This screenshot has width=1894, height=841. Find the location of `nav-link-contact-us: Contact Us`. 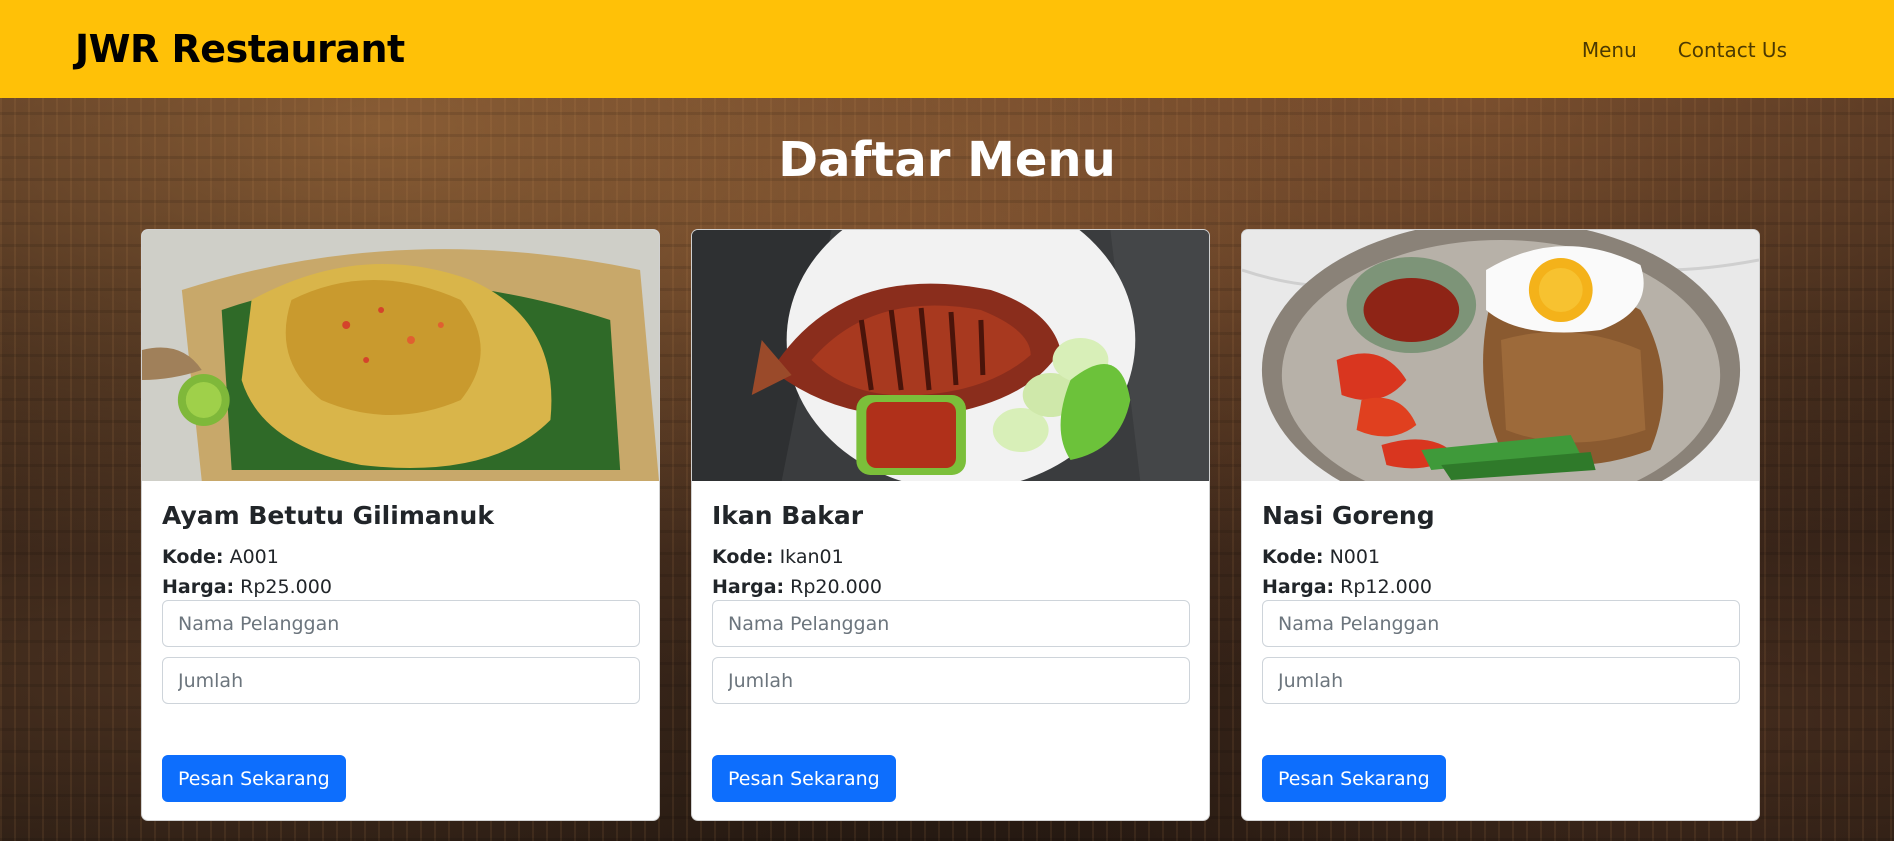

nav-link-contact-us: Contact Us is located at coordinates (1732, 50).